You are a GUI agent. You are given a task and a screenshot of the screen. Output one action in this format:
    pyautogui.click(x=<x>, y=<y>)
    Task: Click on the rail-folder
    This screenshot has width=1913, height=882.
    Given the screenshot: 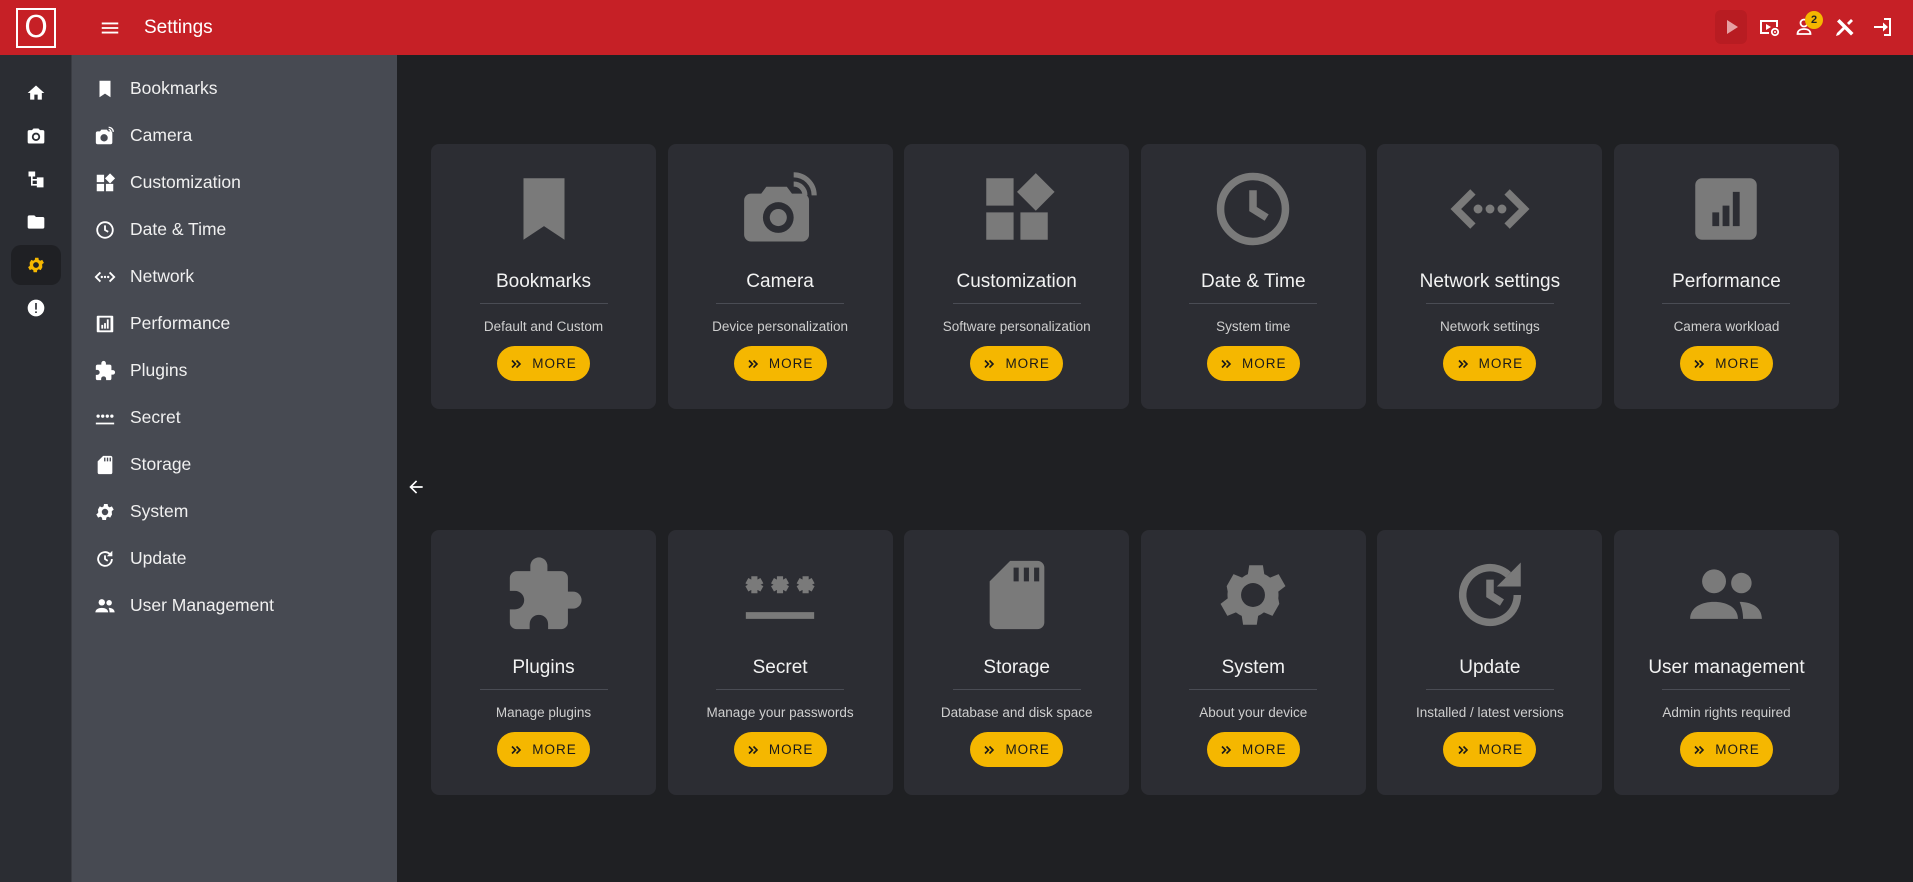 What is the action you would take?
    pyautogui.click(x=36, y=222)
    